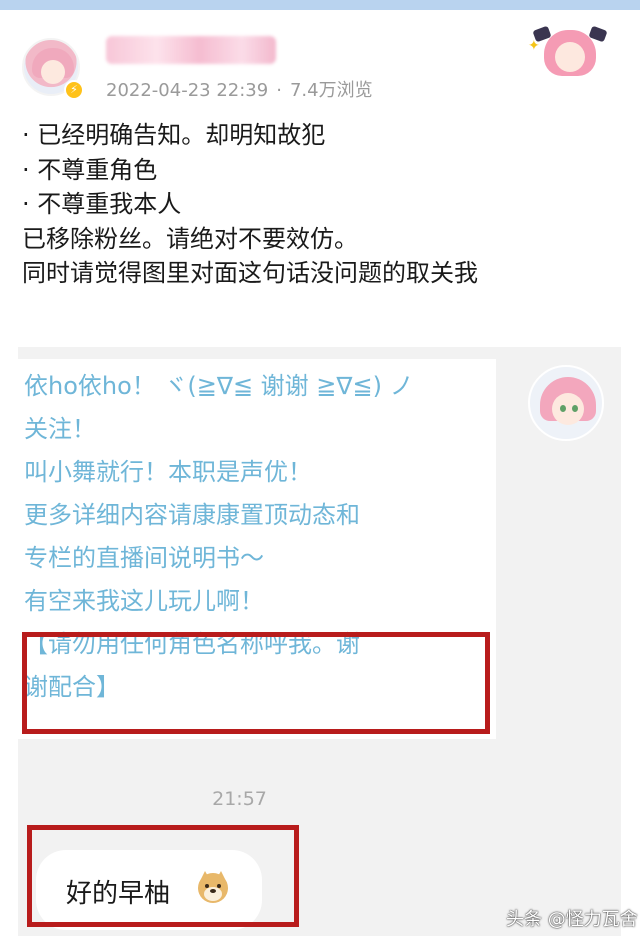 The height and width of the screenshot is (941, 640). I want to click on chat-partner-avatar, so click(566, 403).